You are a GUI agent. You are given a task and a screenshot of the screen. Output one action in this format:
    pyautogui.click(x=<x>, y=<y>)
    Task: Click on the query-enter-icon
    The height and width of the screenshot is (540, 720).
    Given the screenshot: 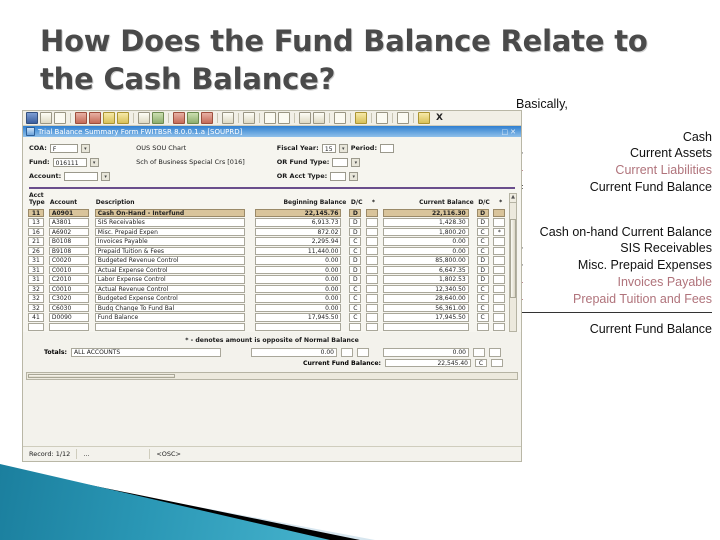 What is the action you would take?
    pyautogui.click(x=144, y=118)
    